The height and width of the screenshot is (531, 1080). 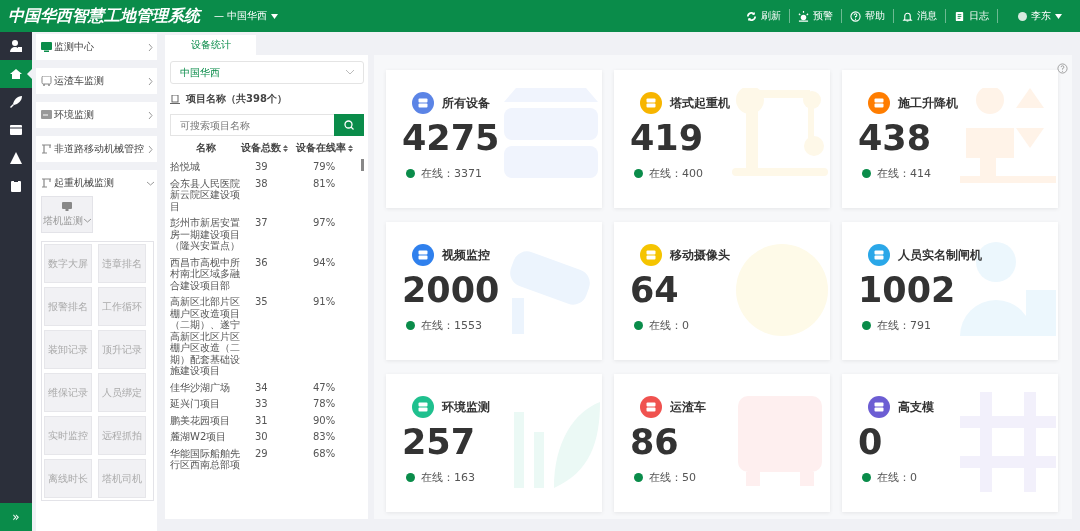 What do you see at coordinates (667, 138) in the screenshot?
I see `device-count: 419` at bounding box center [667, 138].